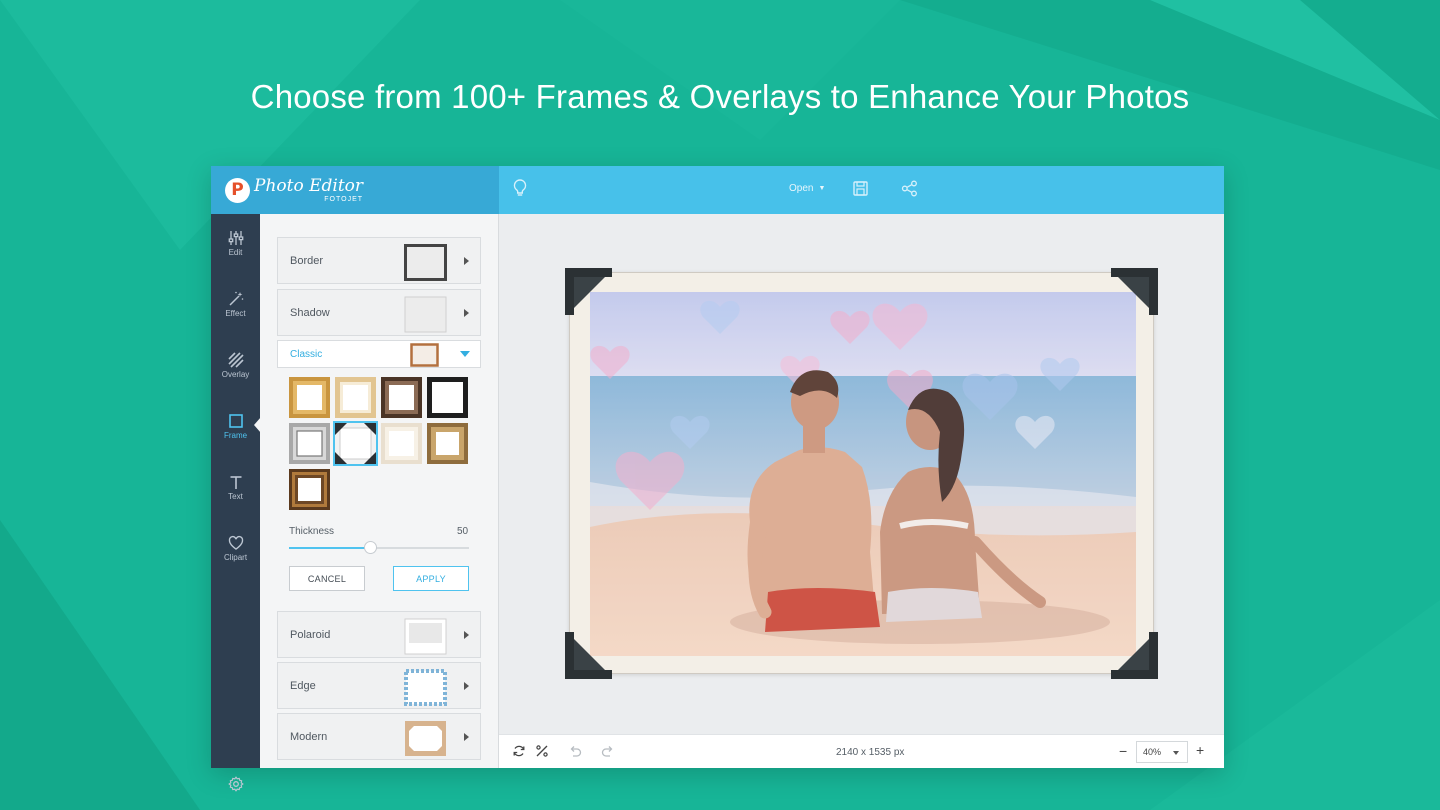  I want to click on nav-frame-label: Frame, so click(235, 435).